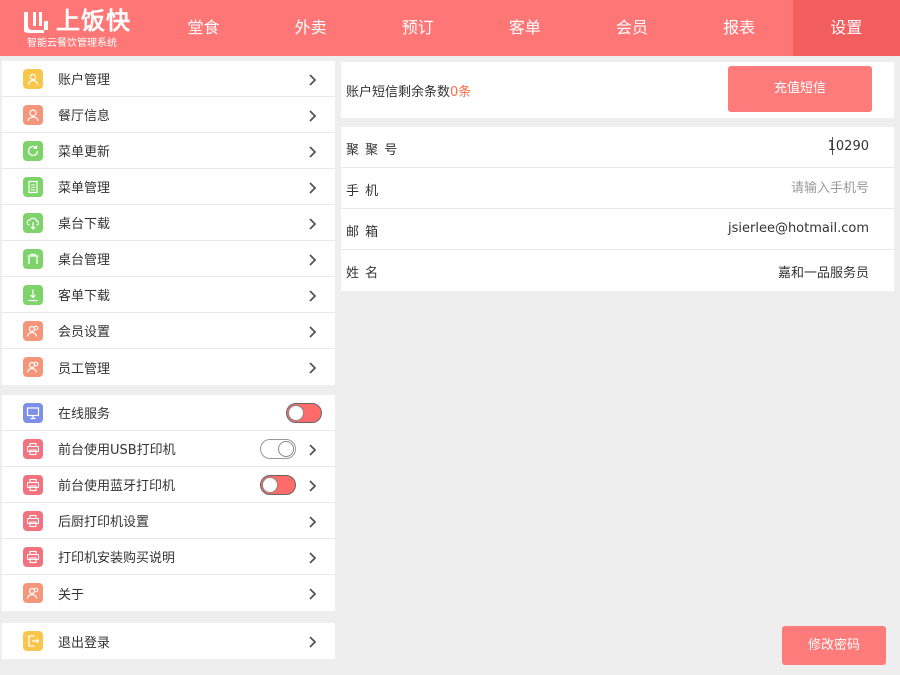 This screenshot has width=900, height=675. Describe the element at coordinates (84, 152) in the screenshot. I see `menu-item-label: 菜单更新` at that location.